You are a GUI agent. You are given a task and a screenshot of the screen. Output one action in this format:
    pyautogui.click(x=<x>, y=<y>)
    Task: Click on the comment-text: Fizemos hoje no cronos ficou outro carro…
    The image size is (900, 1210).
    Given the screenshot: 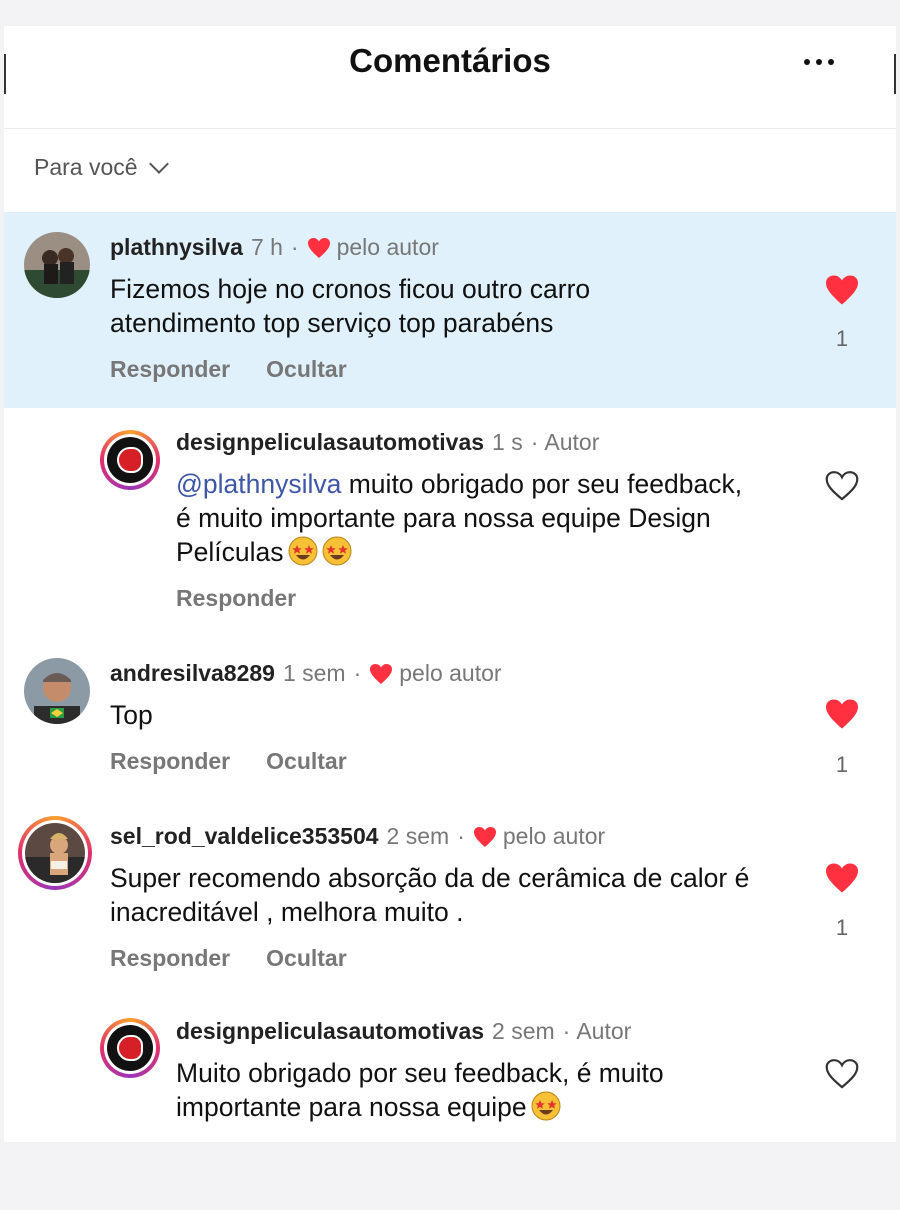 What is the action you would take?
    pyautogui.click(x=350, y=306)
    